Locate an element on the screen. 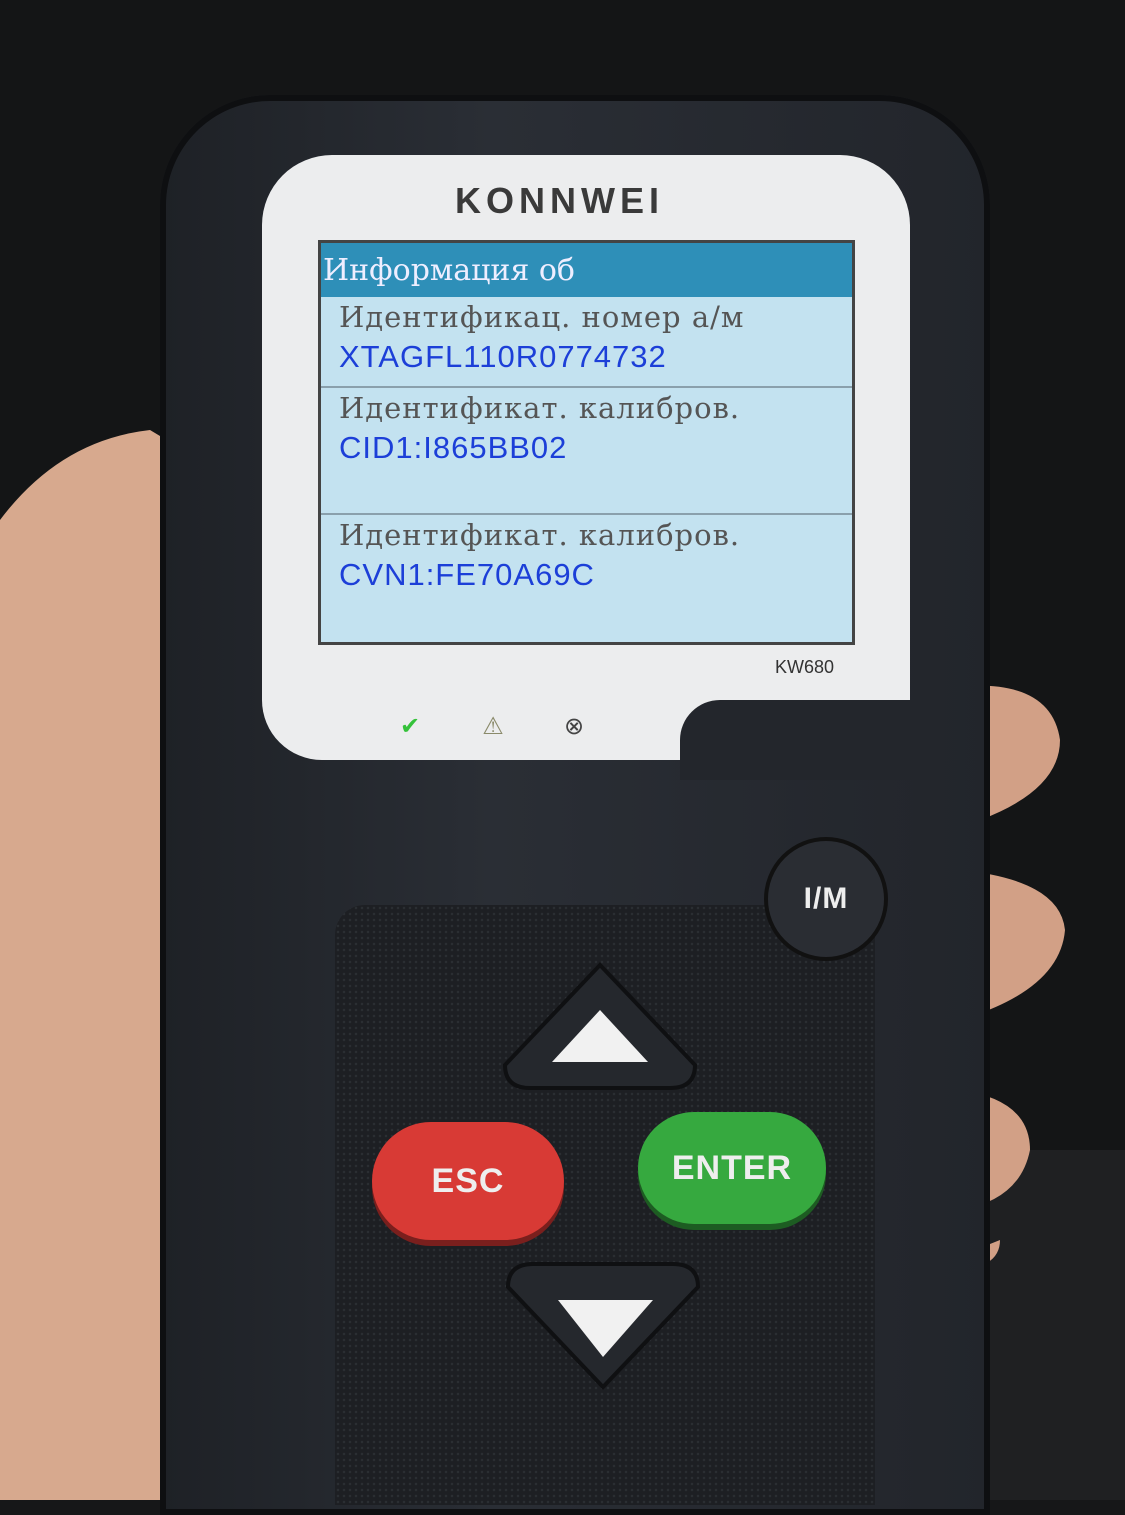 This screenshot has width=1125, height=1515. info-row-cvn: Идентификат. калибров. CVN1:FE70A69C is located at coordinates (586, 578).